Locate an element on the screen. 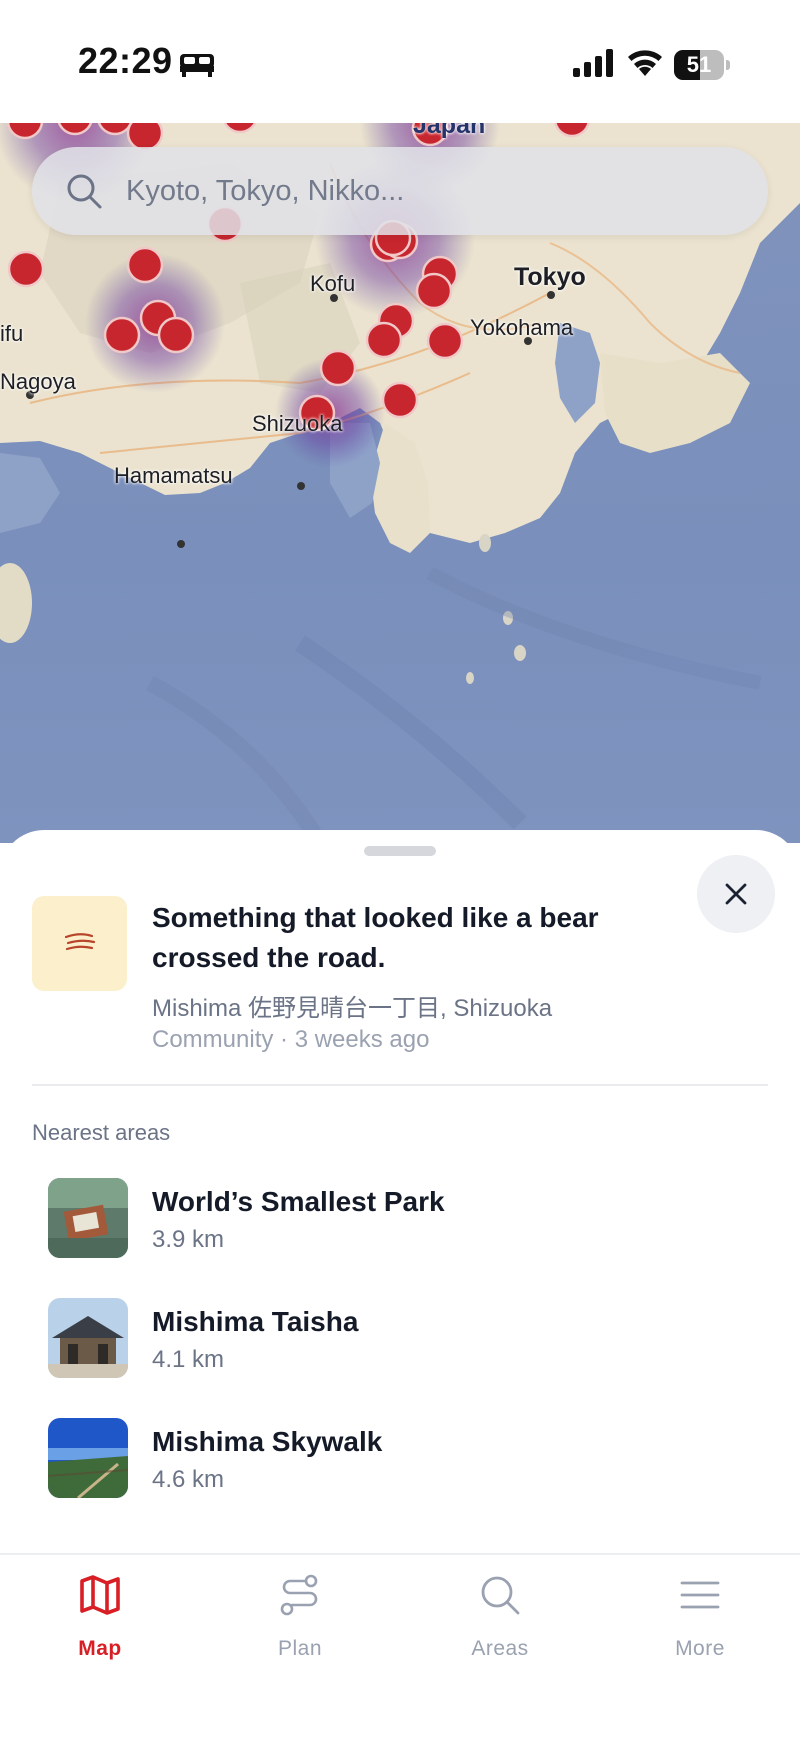 Image resolution: width=800 pixels, height=1739 pixels. map-icon is located at coordinates (100, 1595).